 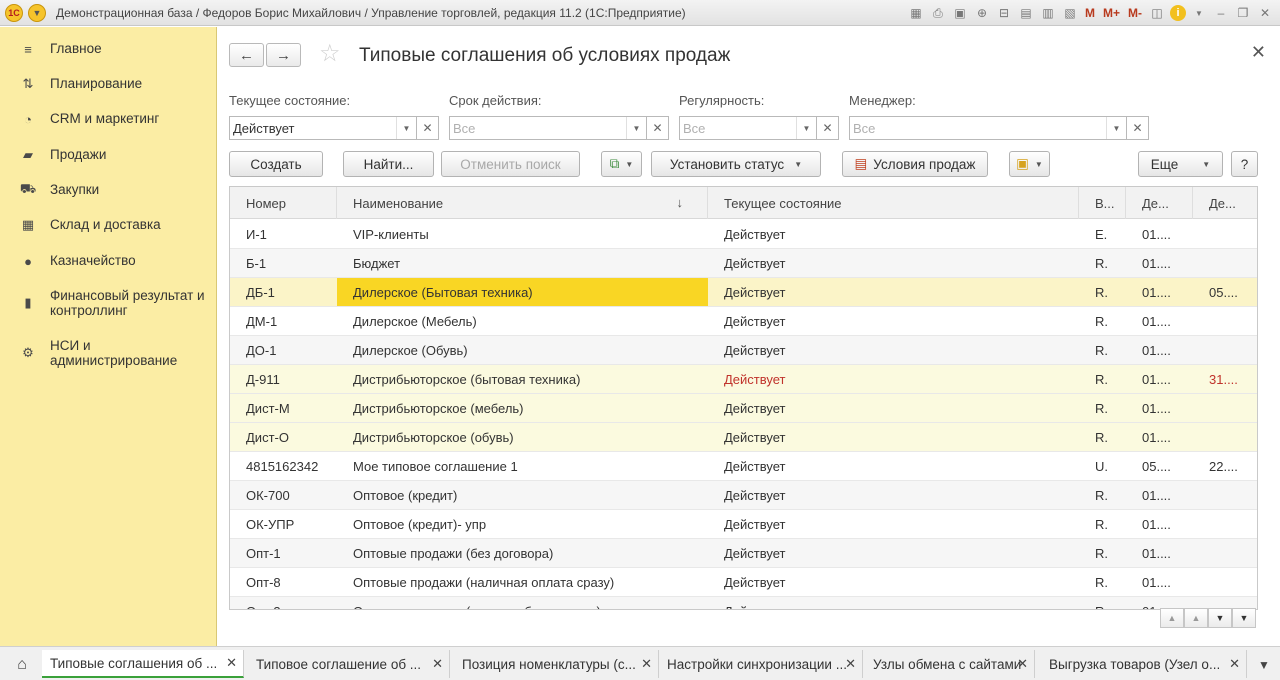 What do you see at coordinates (1243, 13) in the screenshot?
I see `restore-icon: ❐` at bounding box center [1243, 13].